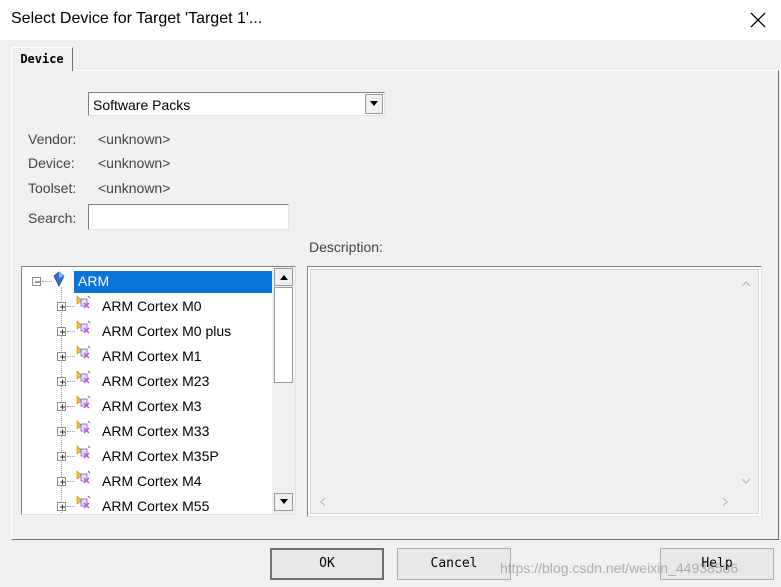  I want to click on chevron-right-icon, so click(725, 502).